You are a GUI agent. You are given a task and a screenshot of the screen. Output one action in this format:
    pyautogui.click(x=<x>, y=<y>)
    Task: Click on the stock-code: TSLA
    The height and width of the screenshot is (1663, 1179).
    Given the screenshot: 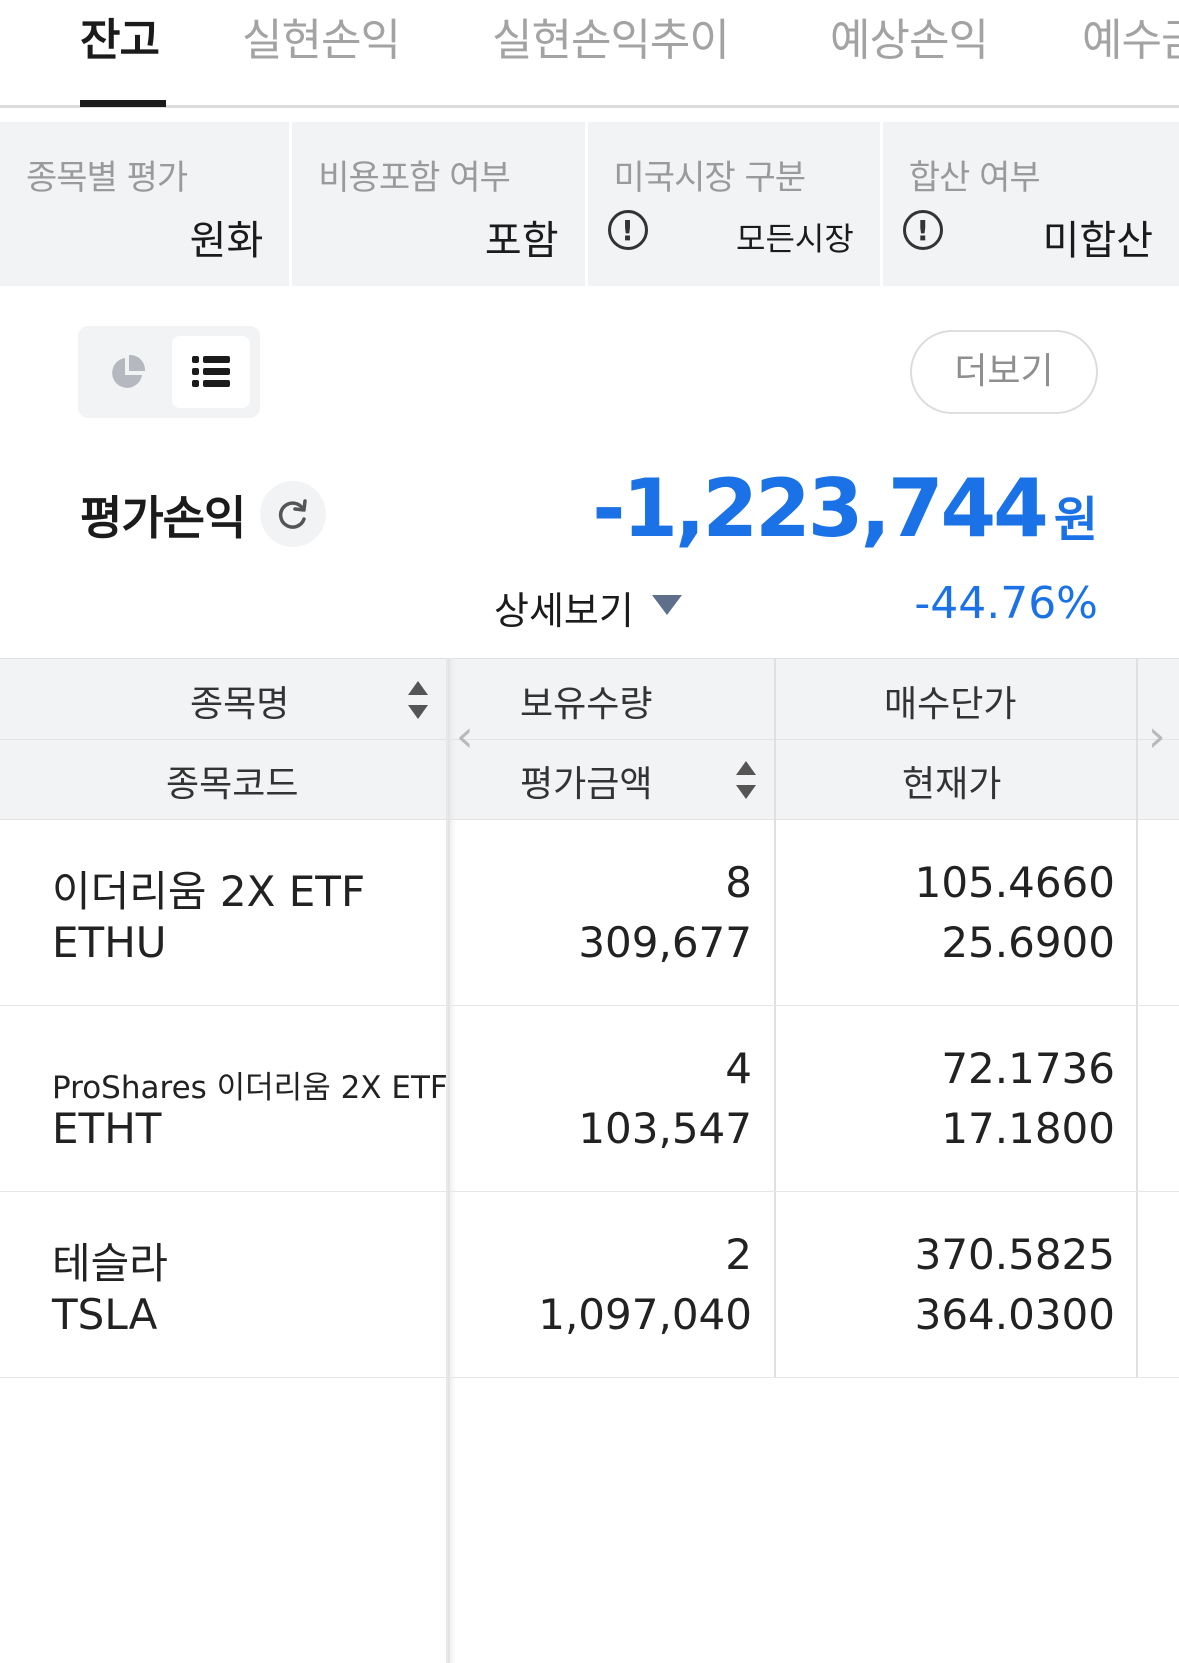 What is the action you would take?
    pyautogui.click(x=105, y=1314)
    